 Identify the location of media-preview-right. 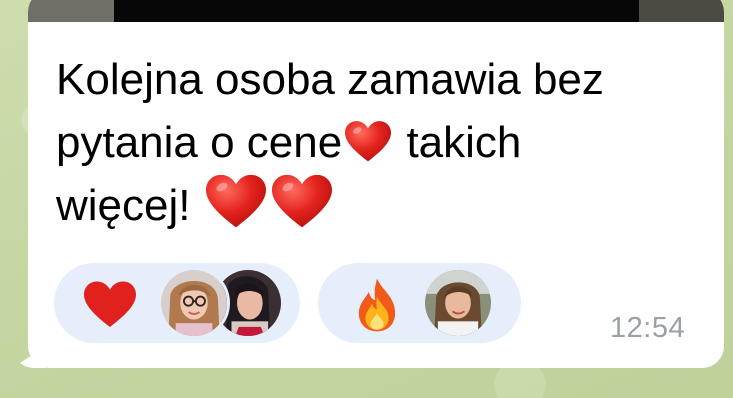
(681, 11).